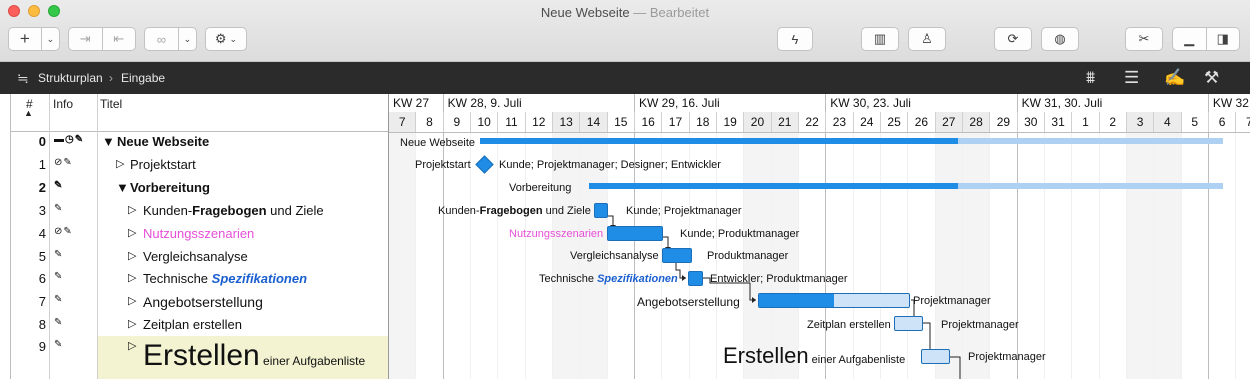 This screenshot has width=1250, height=379. Describe the element at coordinates (684, 211) in the screenshot. I see `gantt-resources: Kunde; Projektmanager` at that location.